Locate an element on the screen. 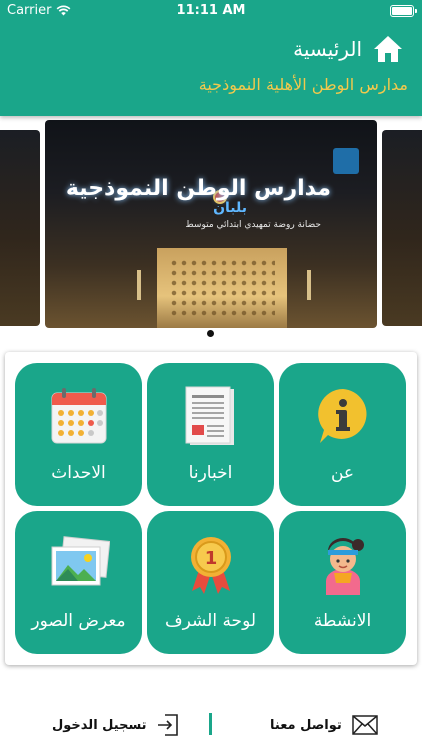  login-icon is located at coordinates (167, 725).